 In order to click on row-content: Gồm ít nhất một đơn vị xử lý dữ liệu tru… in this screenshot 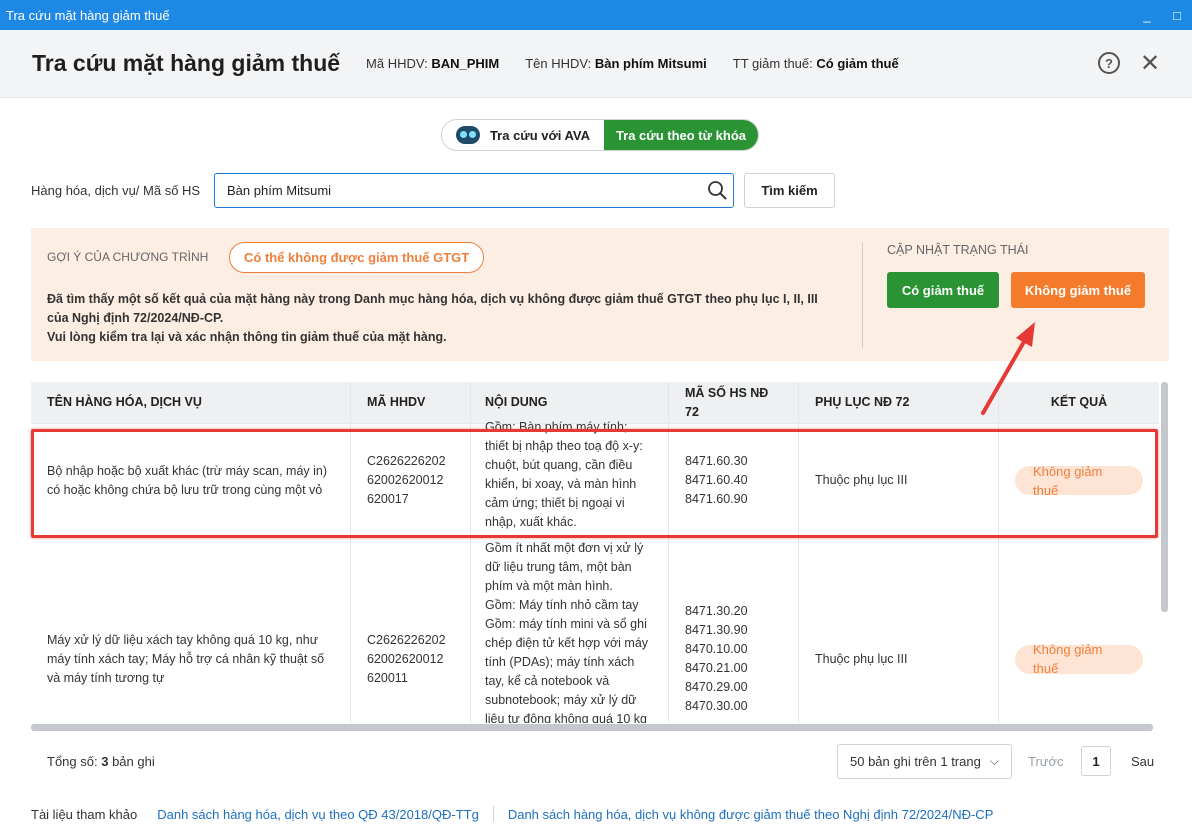, I will do `click(570, 630)`.